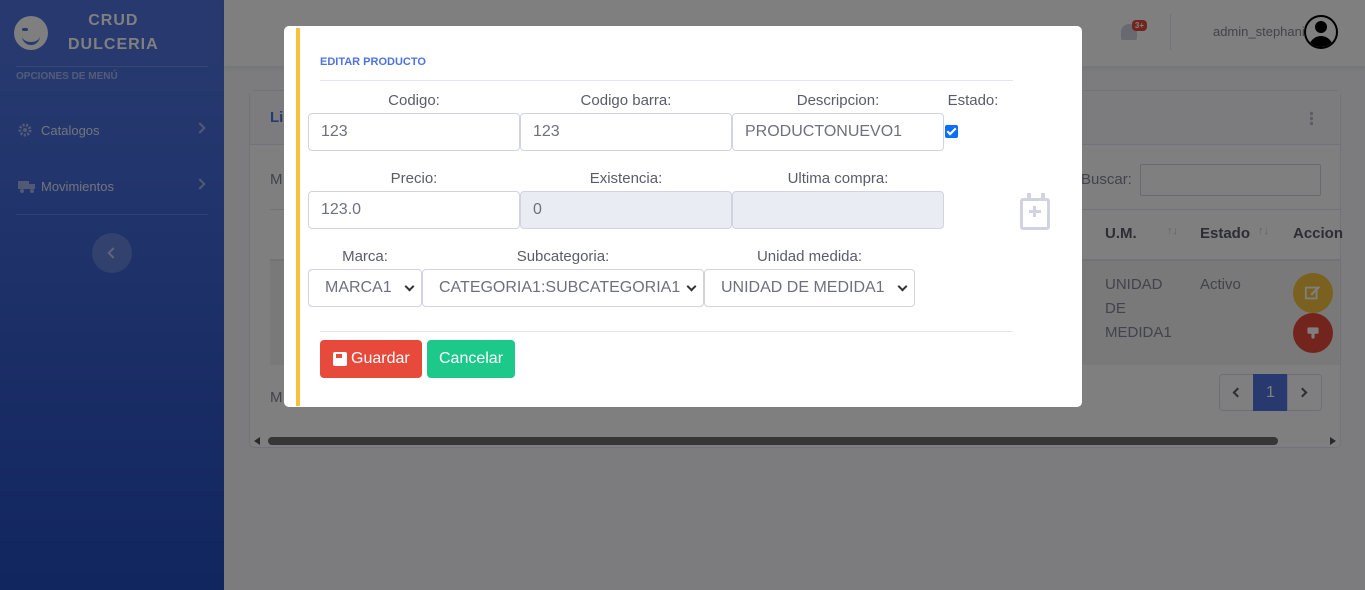 This screenshot has width=1365, height=590. I want to click on calendar-plus-icon, so click(1035, 211).